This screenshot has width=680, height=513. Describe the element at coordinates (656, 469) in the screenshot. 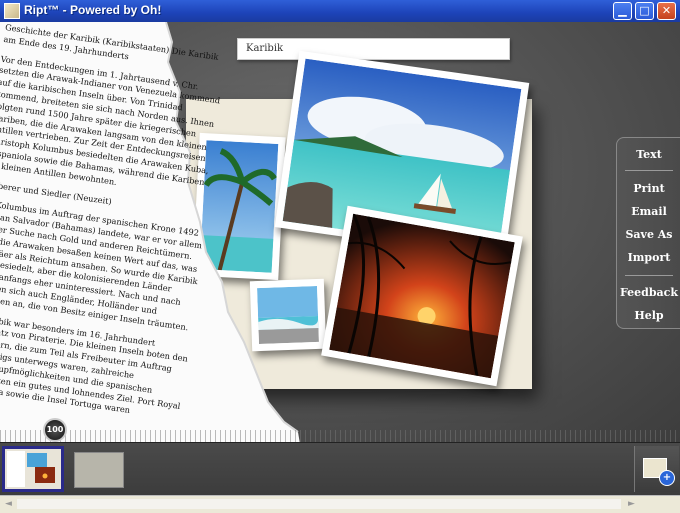

I see `add-page-slot: +` at that location.